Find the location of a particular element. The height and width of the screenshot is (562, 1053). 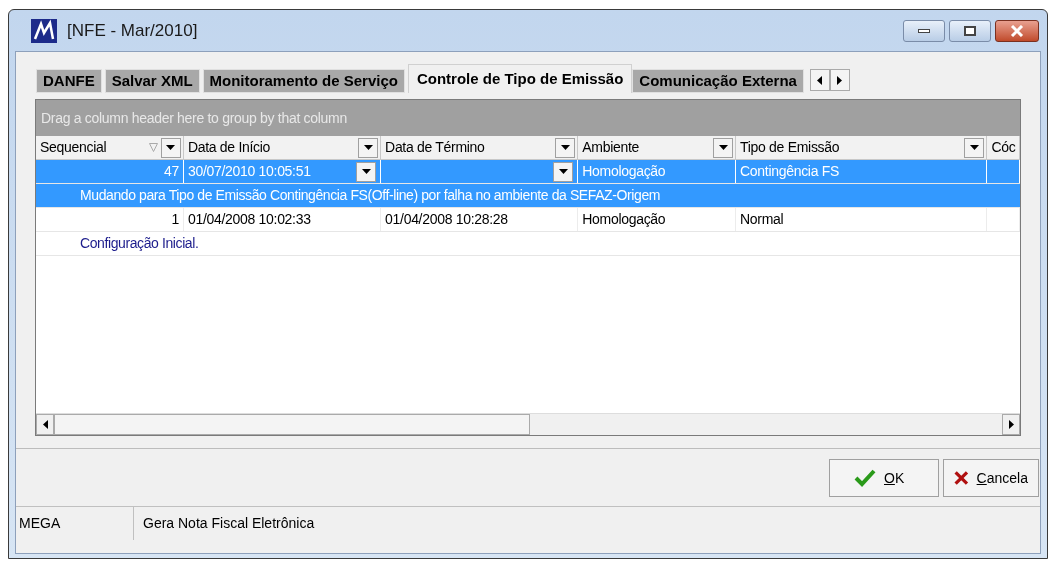

horizontal-scrollbar is located at coordinates (528, 424).